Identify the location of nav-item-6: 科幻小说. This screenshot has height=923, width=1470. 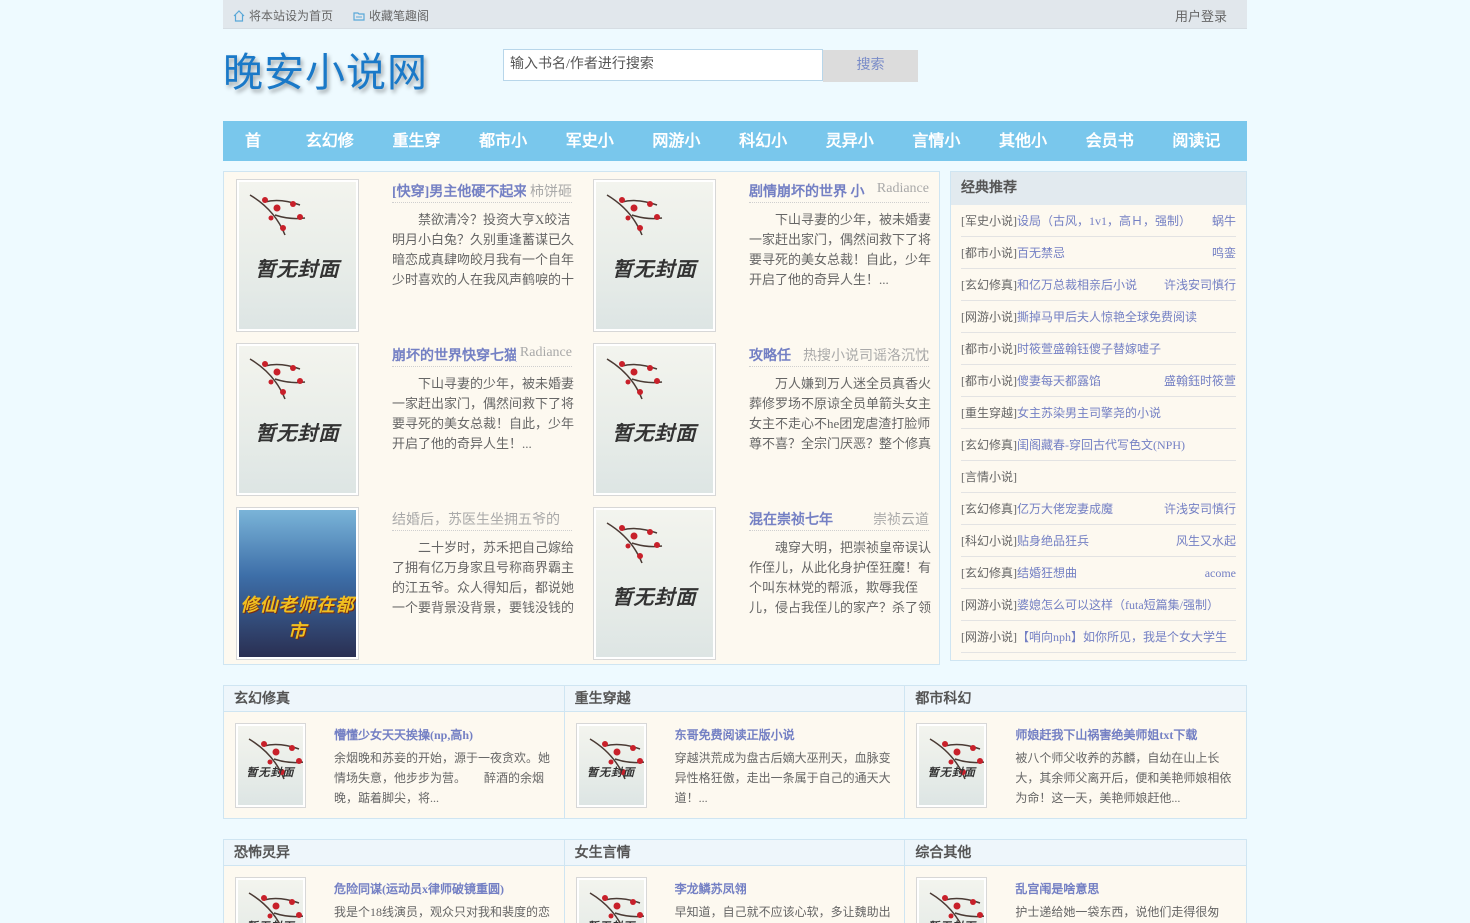
(770, 155).